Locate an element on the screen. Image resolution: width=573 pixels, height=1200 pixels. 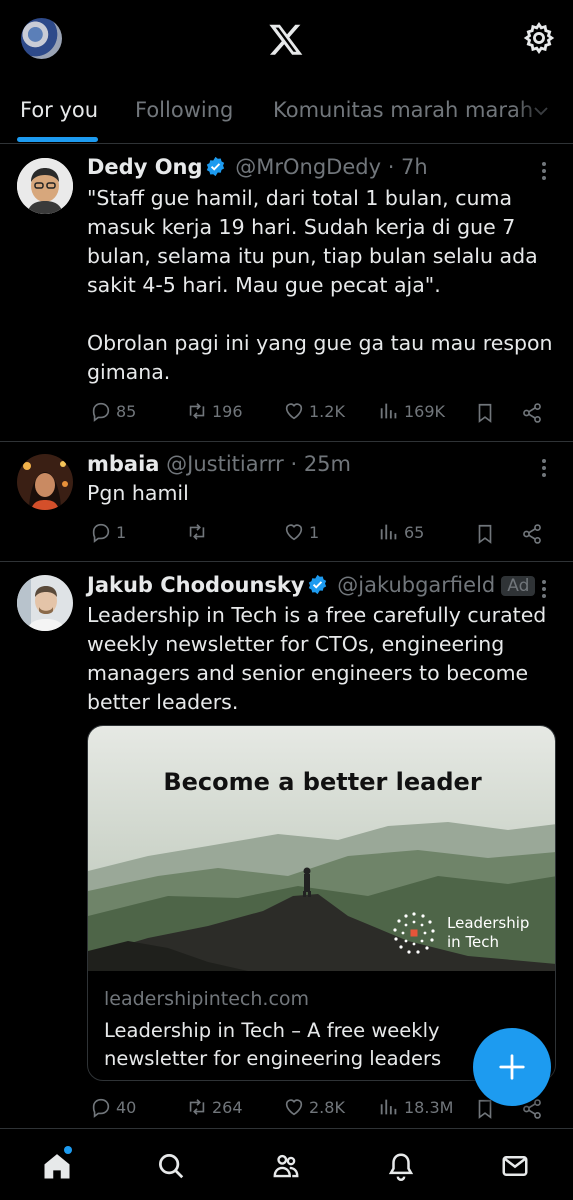
brand-line-1: Leadership is located at coordinates (488, 923).